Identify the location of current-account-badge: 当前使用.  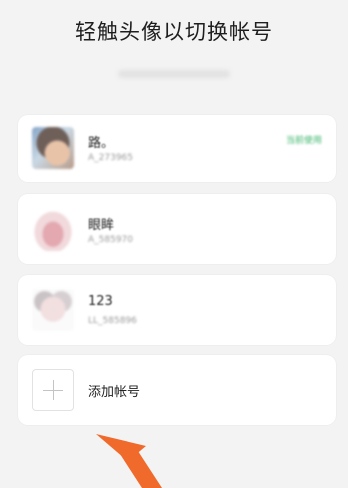
(303, 141).